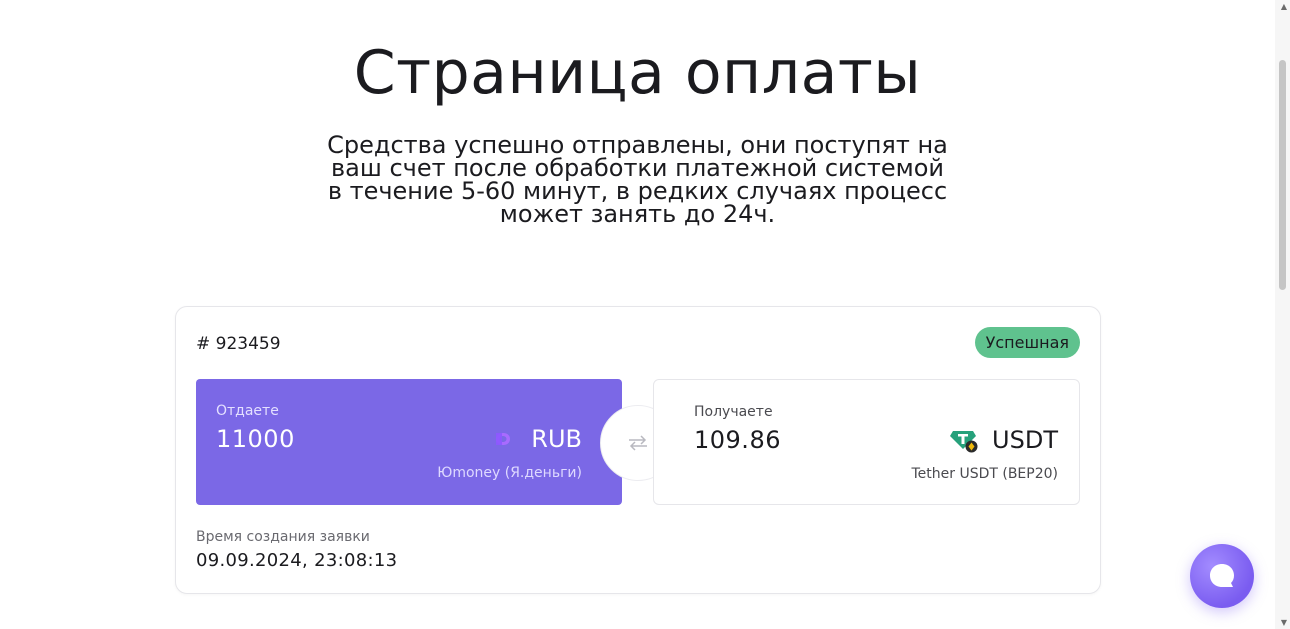  What do you see at coordinates (638, 443) in the screenshot?
I see `arrows-exchange-icon` at bounding box center [638, 443].